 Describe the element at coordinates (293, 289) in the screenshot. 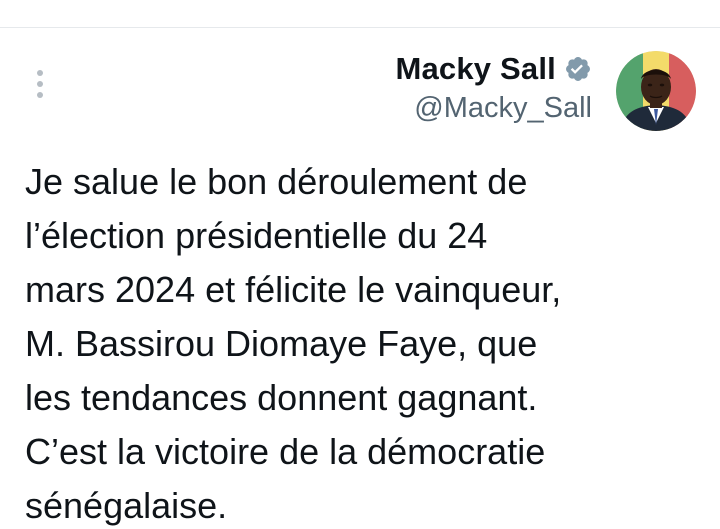

I see `tweet-text-line: mars 2024 et félicite le vainqueur,` at that location.